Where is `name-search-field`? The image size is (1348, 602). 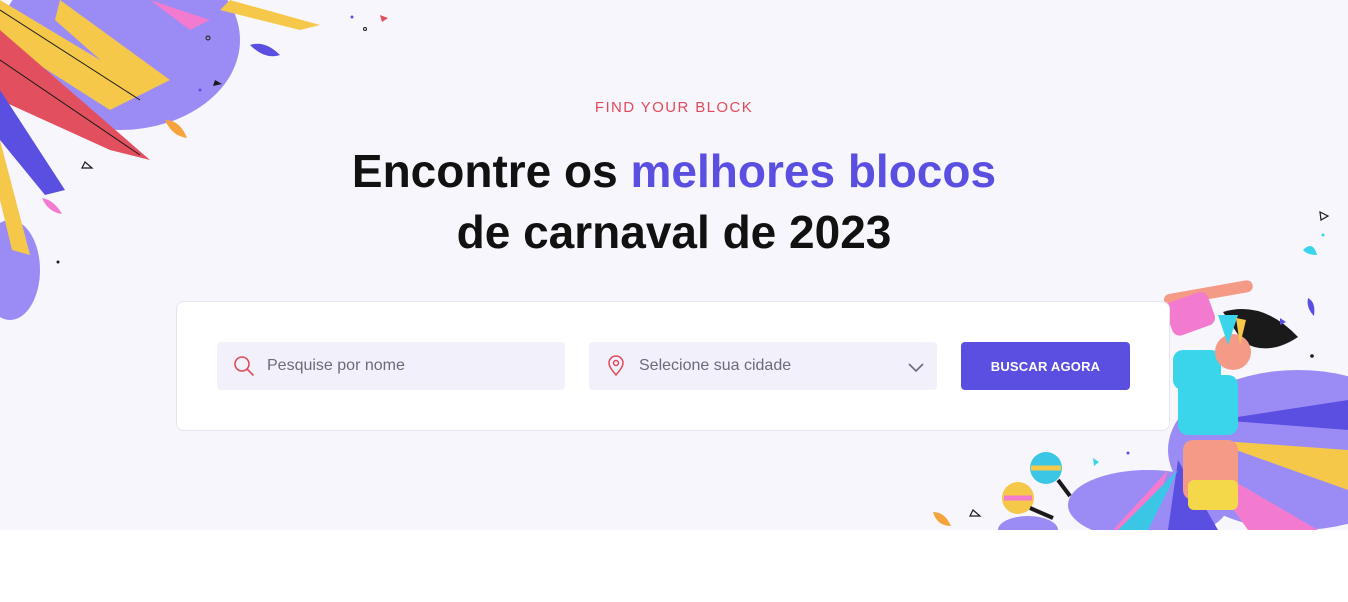 name-search-field is located at coordinates (391, 366).